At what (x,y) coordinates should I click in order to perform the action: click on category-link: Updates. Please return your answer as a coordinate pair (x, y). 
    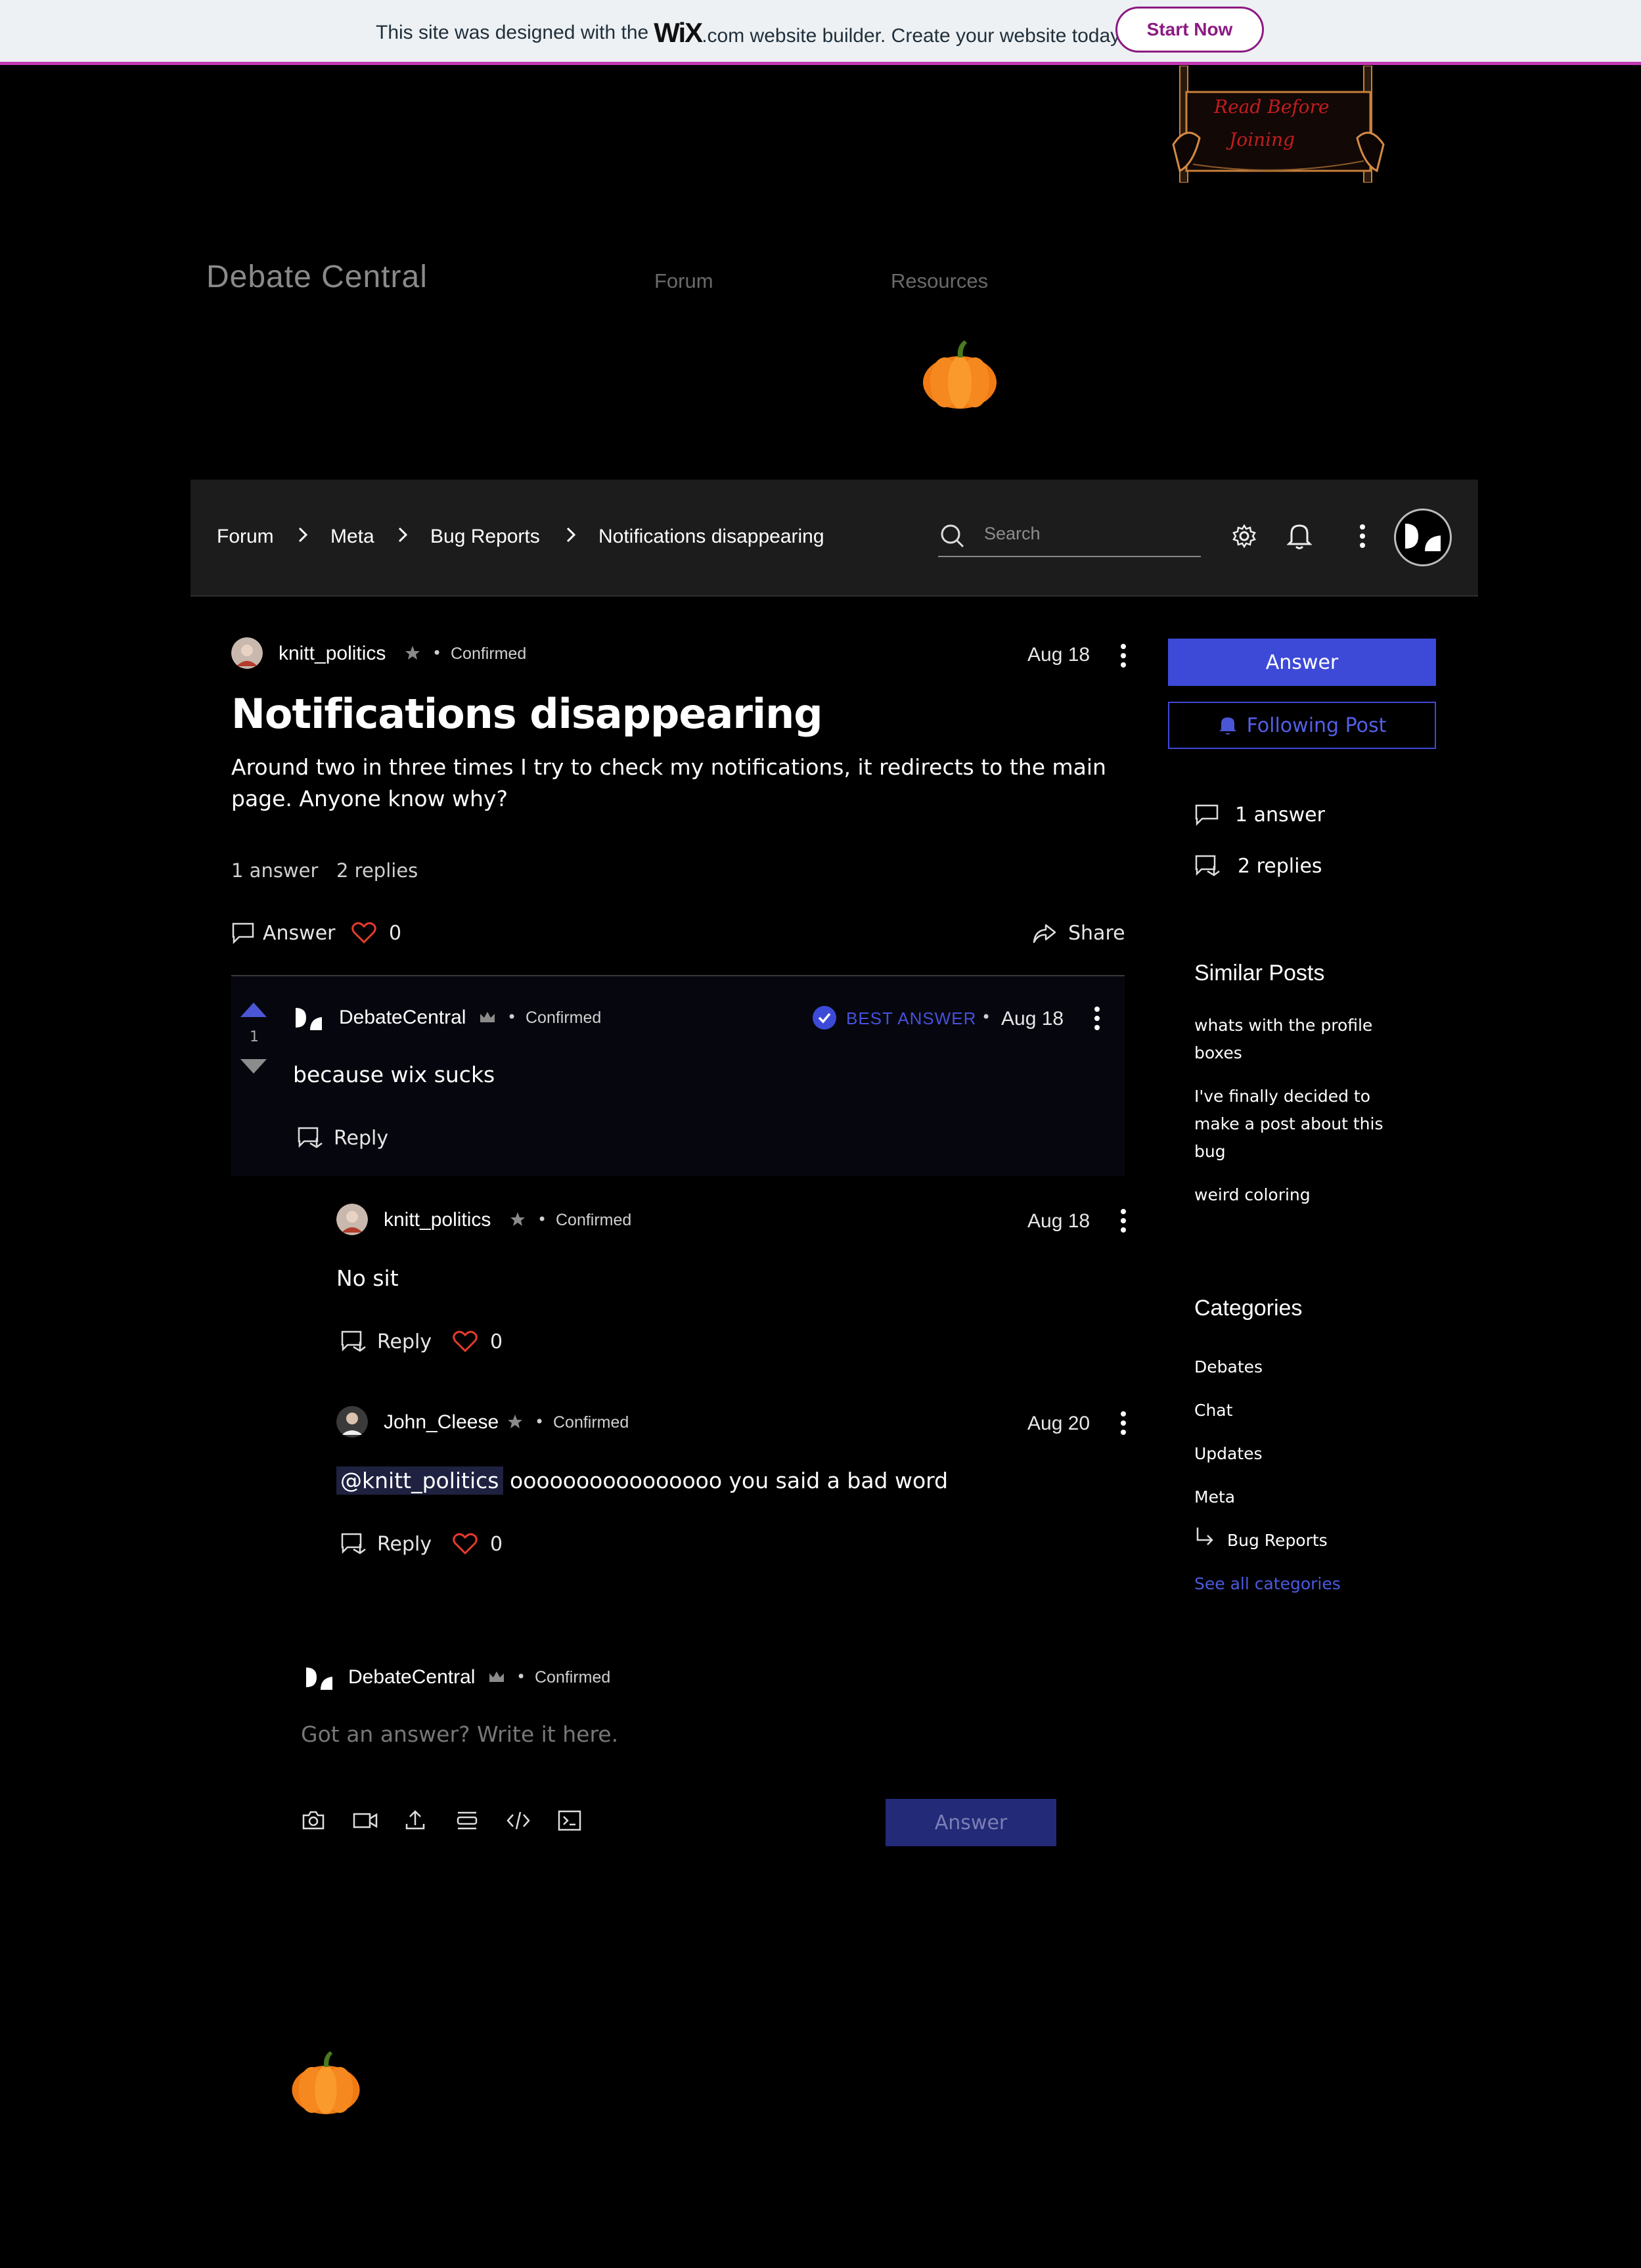
    Looking at the image, I should click on (1292, 1454).